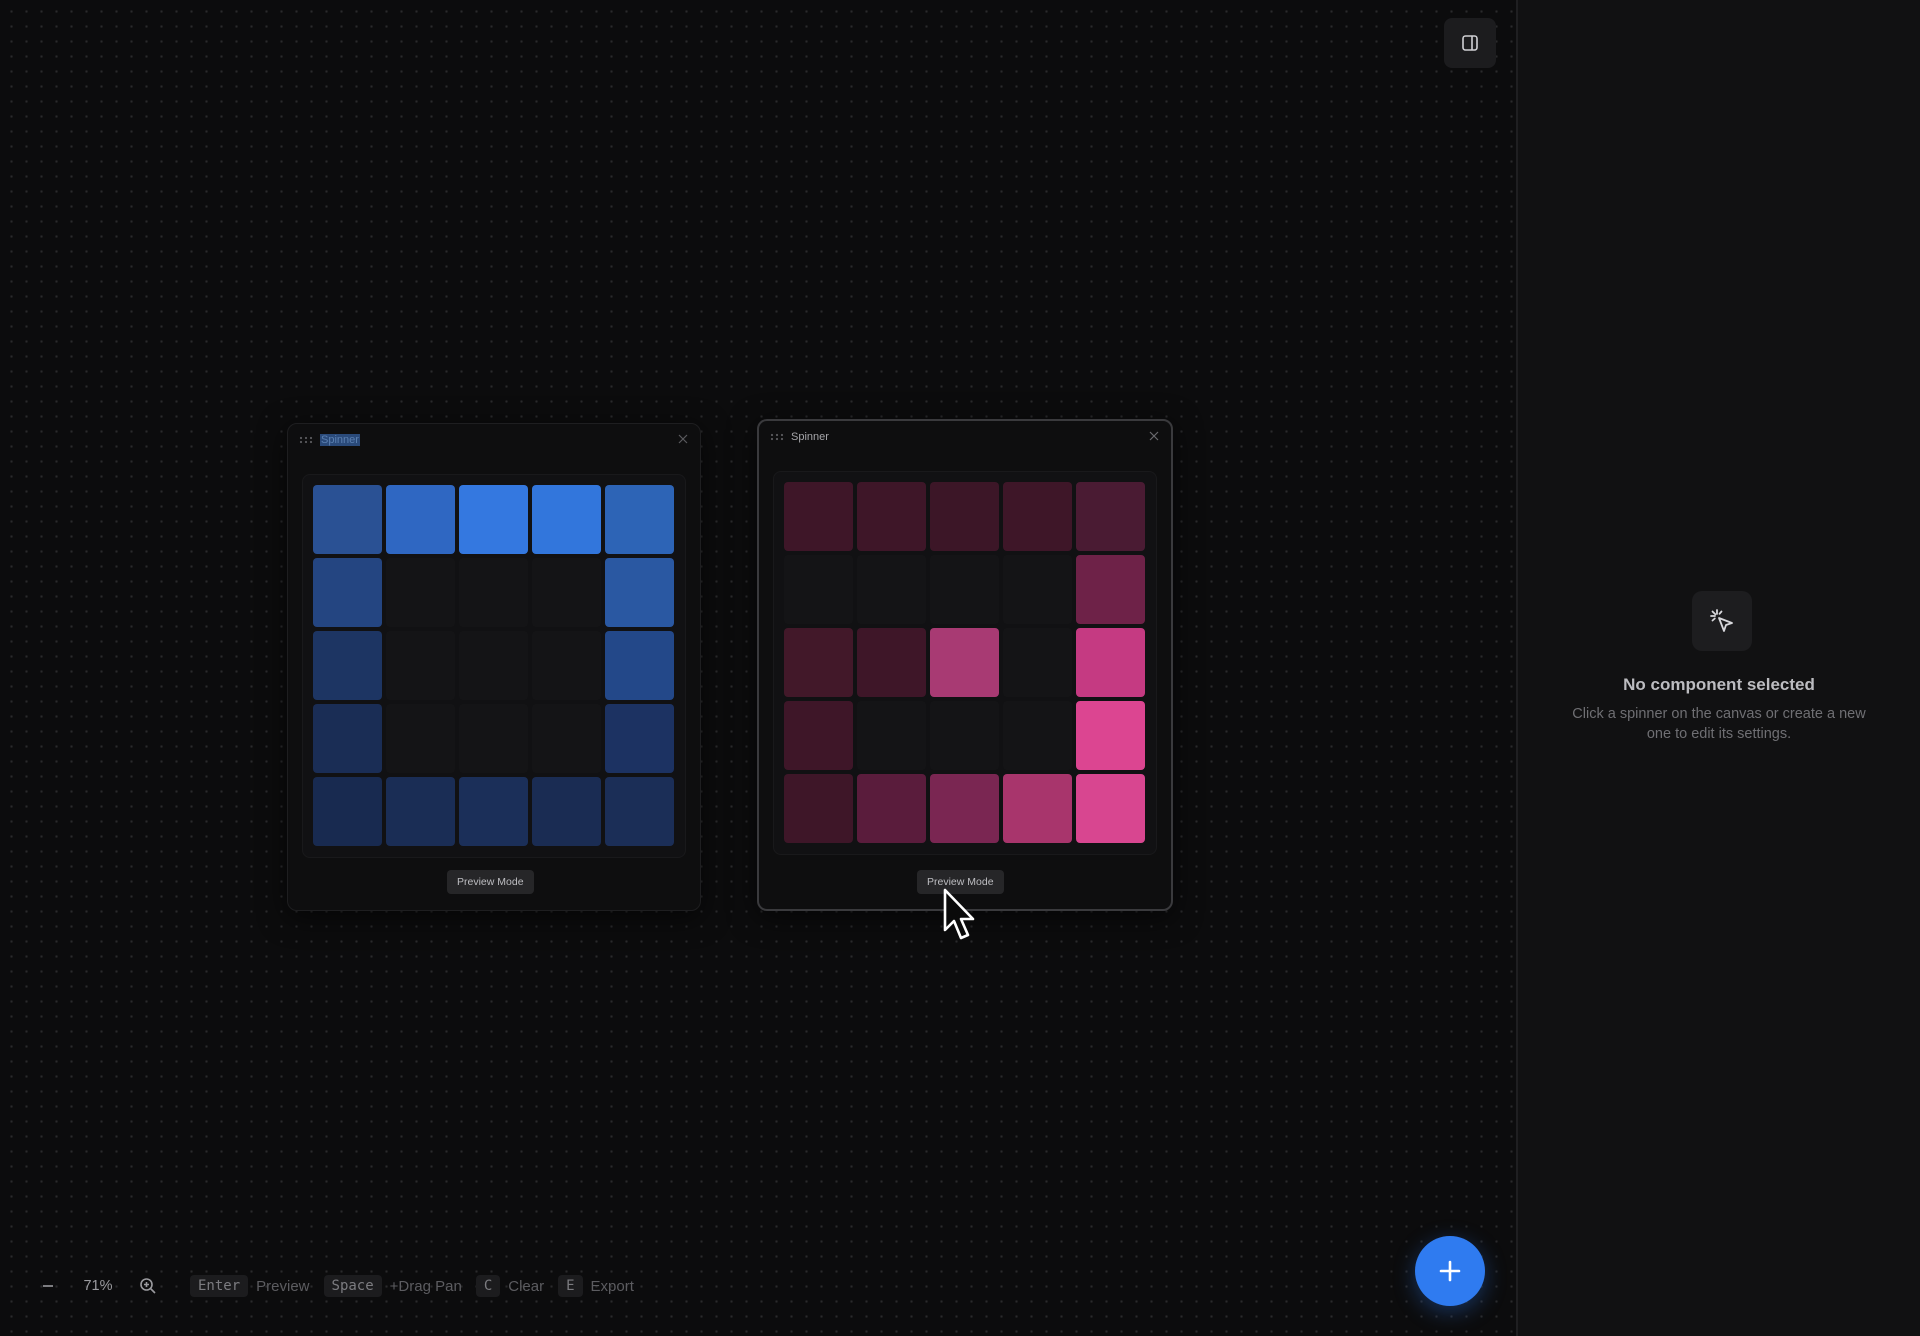  I want to click on cursor-click-icon, so click(1721, 620).